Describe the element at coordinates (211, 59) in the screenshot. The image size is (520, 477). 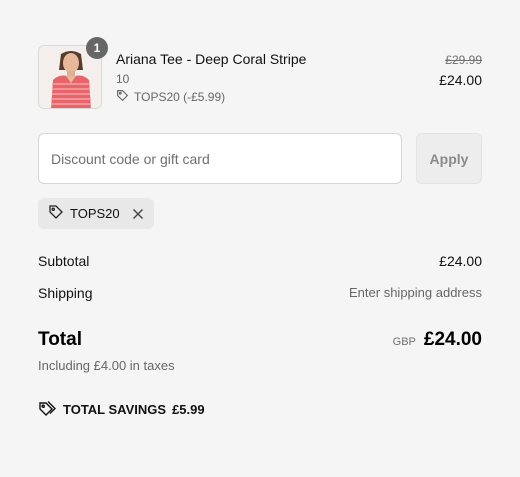
I see `product-name: Ariana Tee - Deep Coral Stripe` at that location.